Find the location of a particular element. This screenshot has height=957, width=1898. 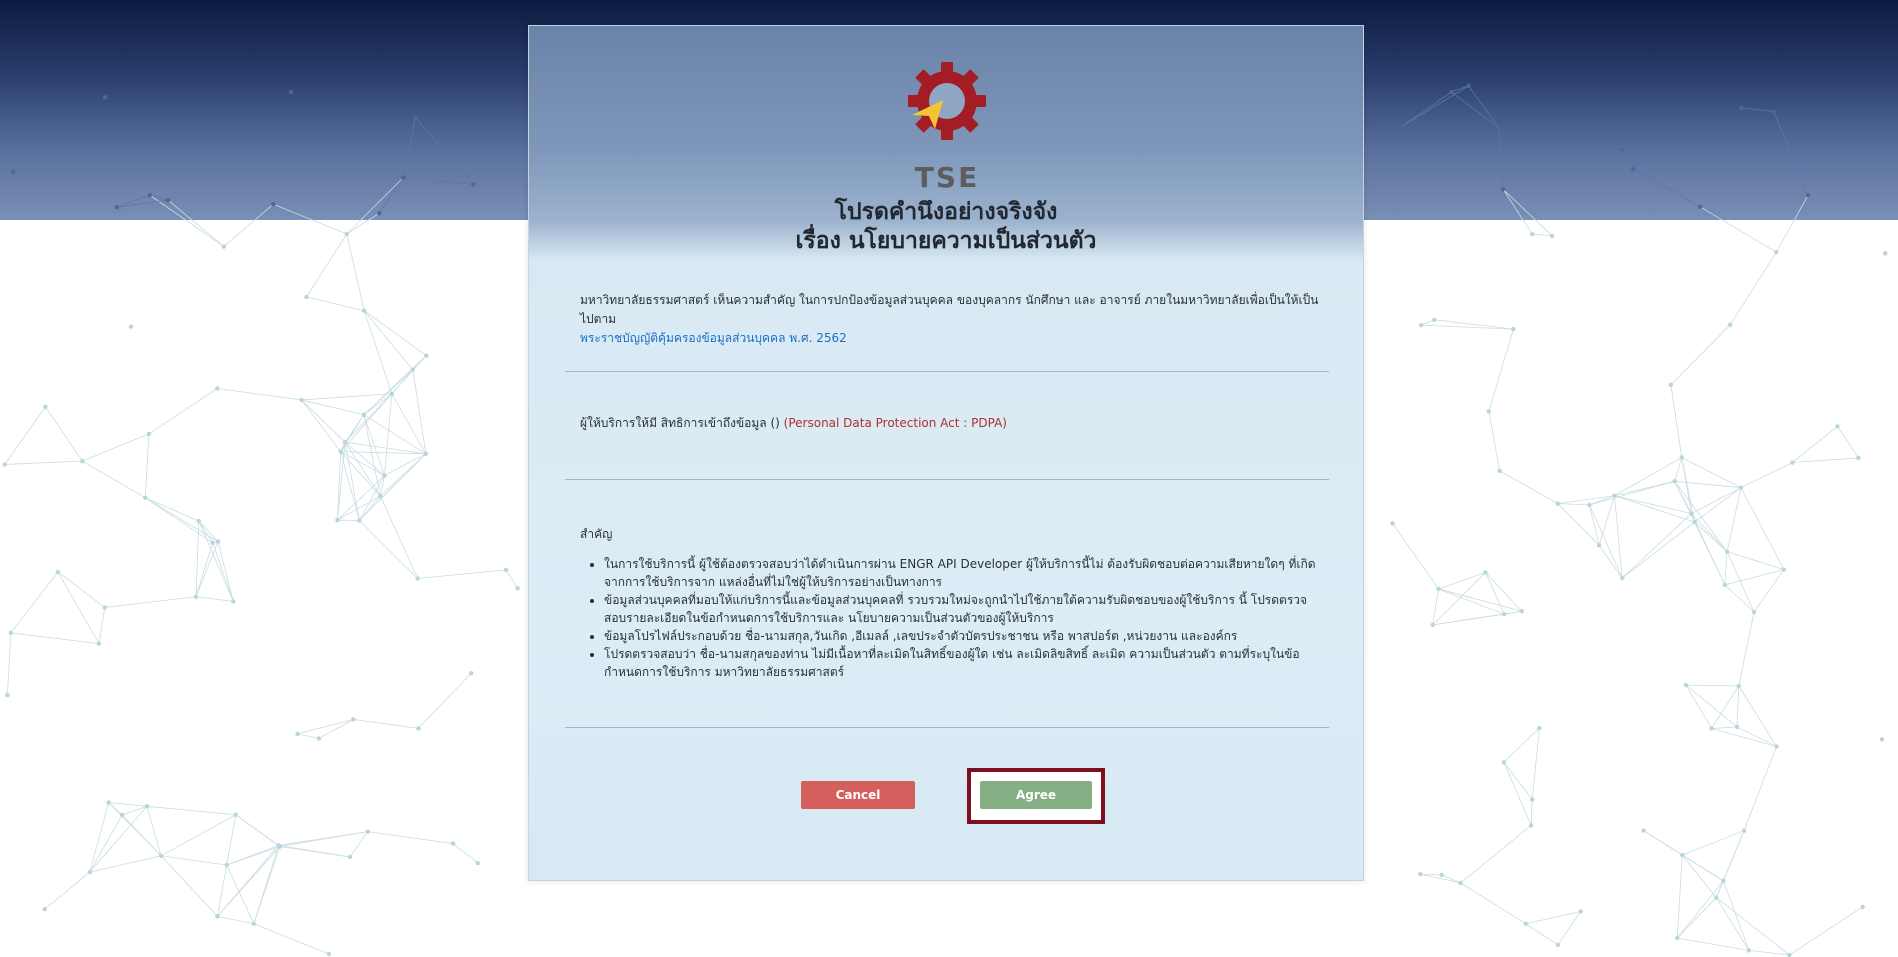

pdpa-label: (Personal Data Protection Act : PDPA) is located at coordinates (895, 423).